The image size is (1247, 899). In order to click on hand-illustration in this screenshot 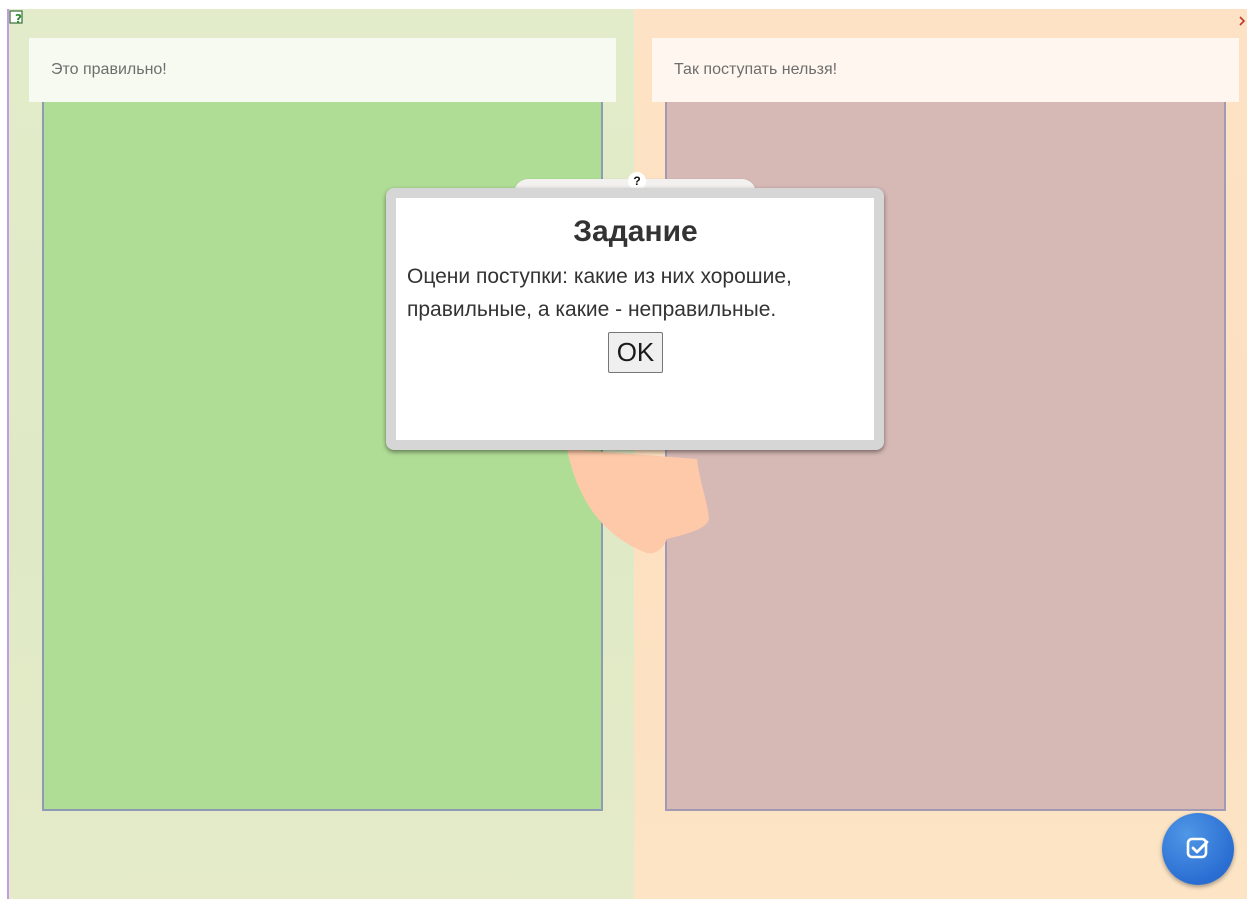, I will do `click(638, 501)`.